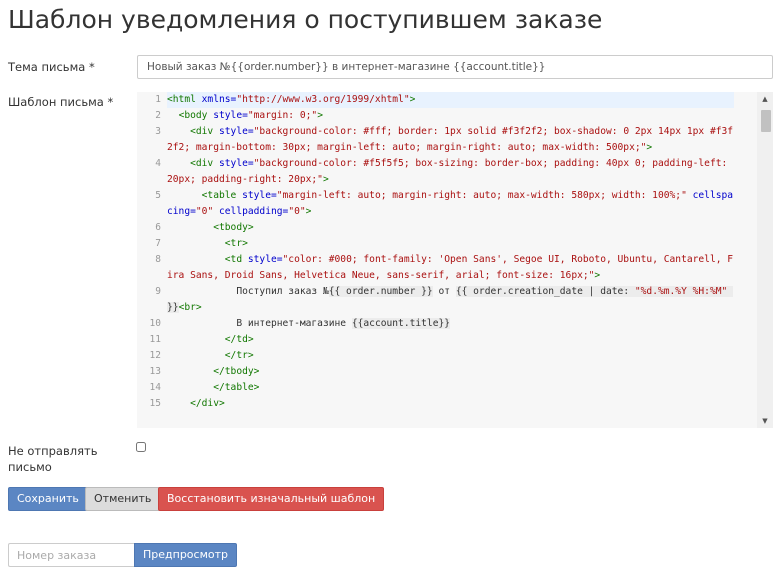 The image size is (776, 569). I want to click on save-button: Сохранить, so click(48, 499).